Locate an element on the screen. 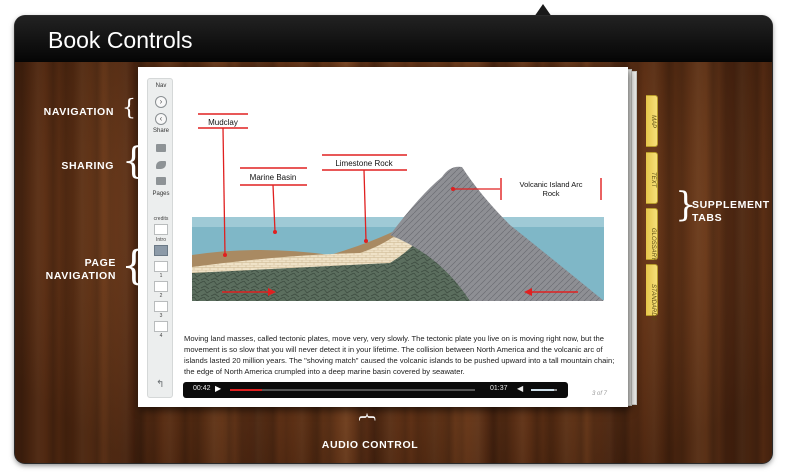 The image size is (788, 476). page-thumb-credits is located at coordinates (161, 229).